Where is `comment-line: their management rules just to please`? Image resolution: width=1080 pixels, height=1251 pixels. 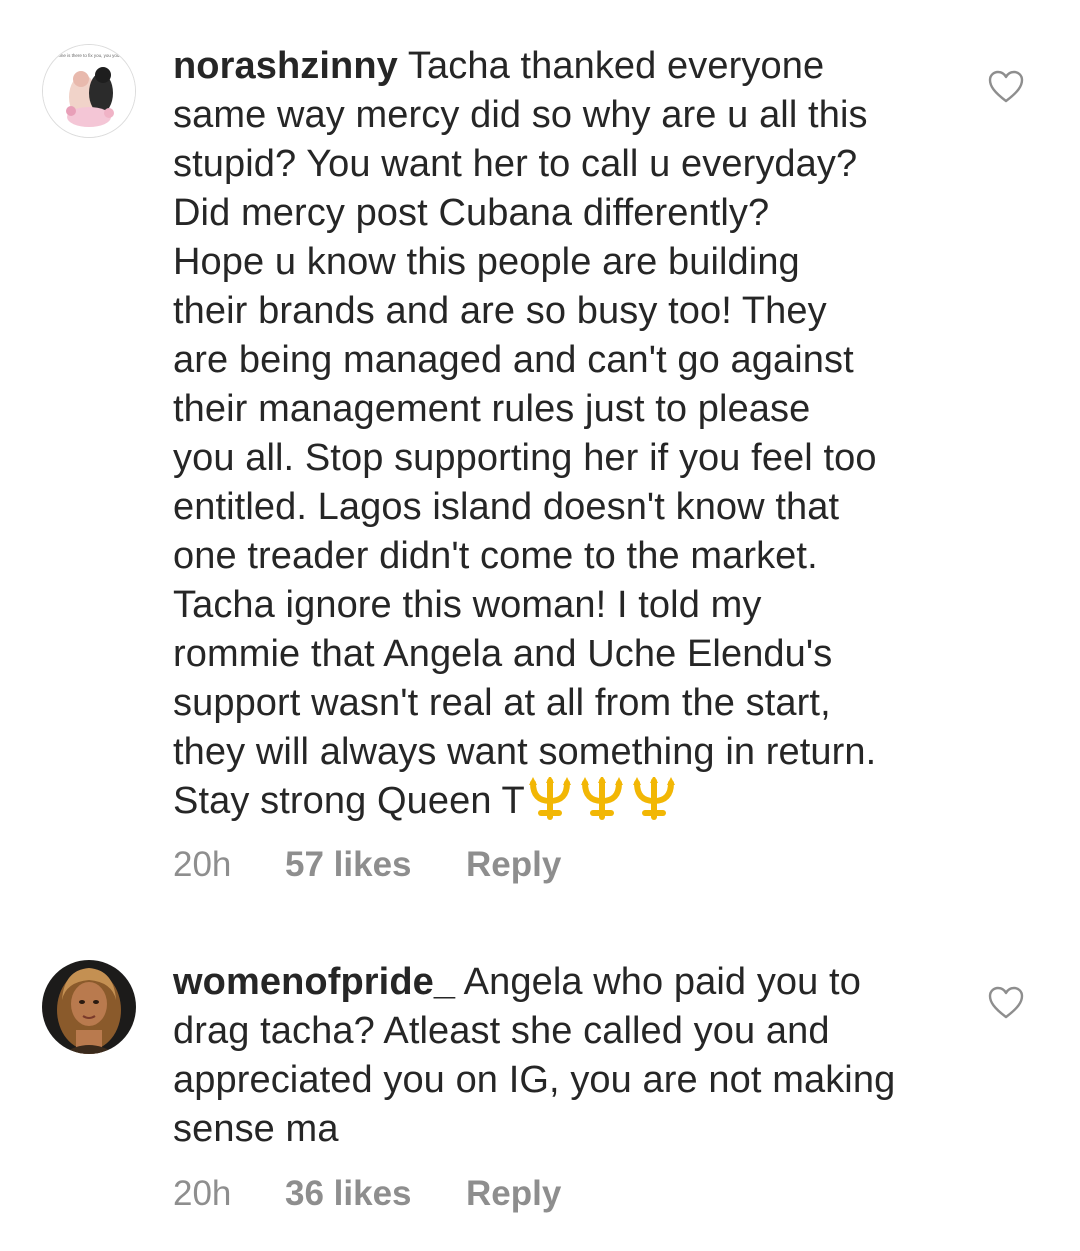 comment-line: their management rules just to please is located at coordinates (492, 409).